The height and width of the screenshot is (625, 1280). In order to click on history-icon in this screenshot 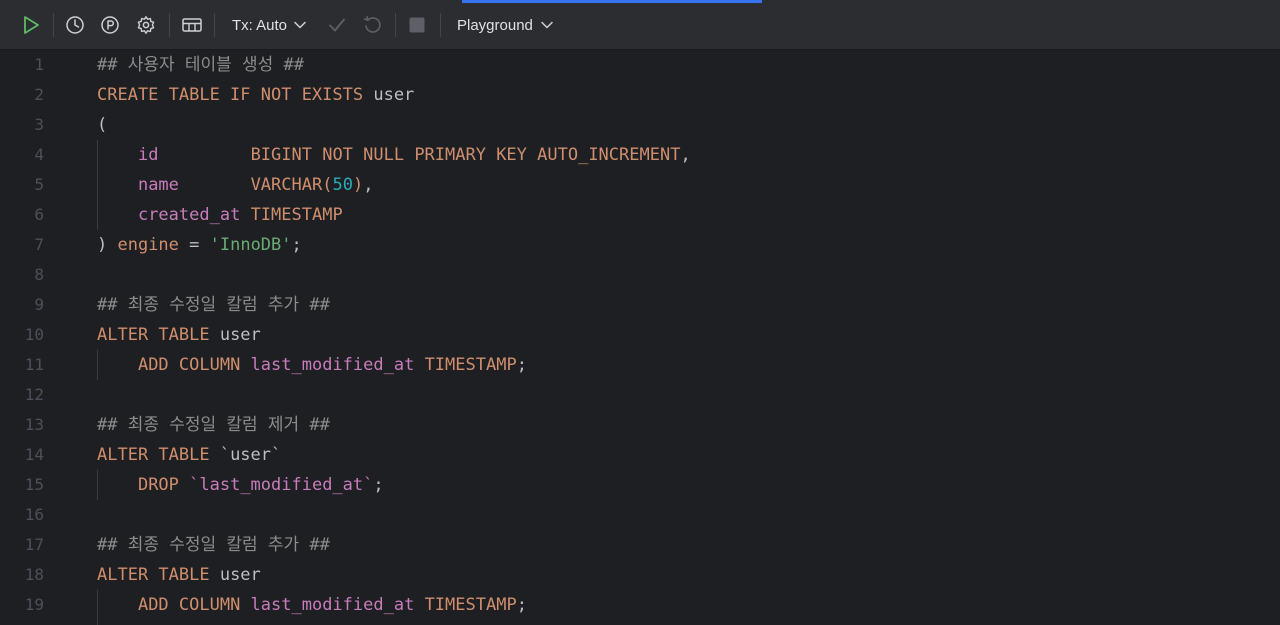, I will do `click(75, 25)`.